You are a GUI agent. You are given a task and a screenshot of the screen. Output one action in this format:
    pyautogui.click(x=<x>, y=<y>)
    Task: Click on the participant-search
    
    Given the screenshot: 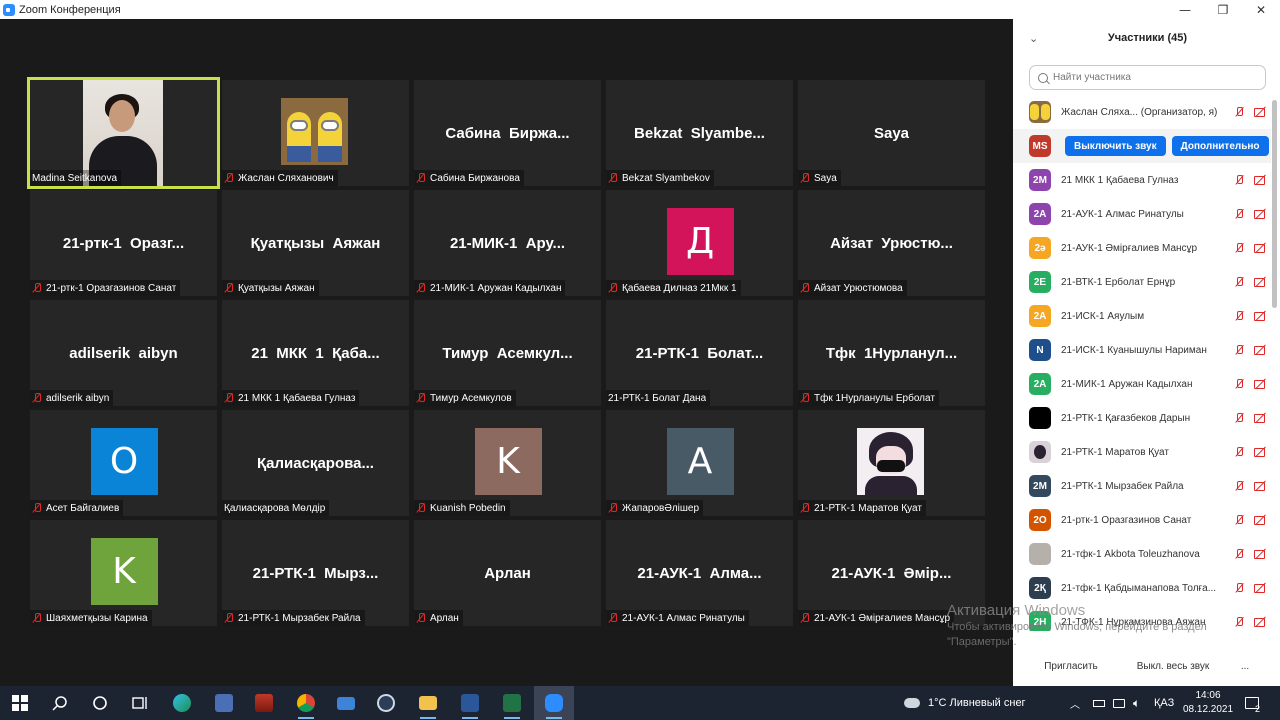 What is the action you would take?
    pyautogui.click(x=1147, y=77)
    